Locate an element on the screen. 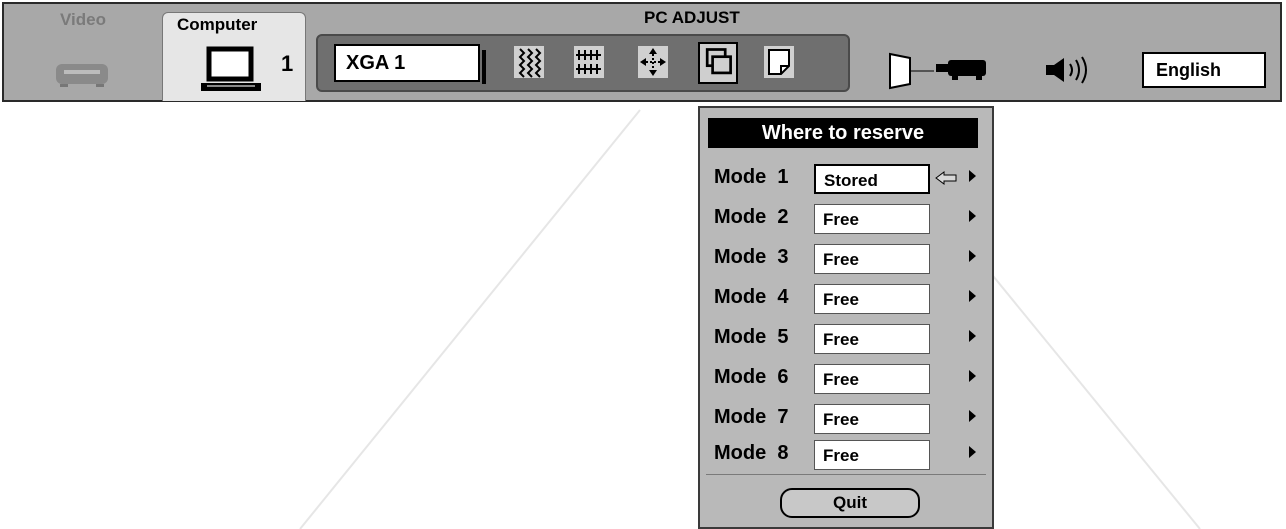  mode-row-6: Mode 6 Free is located at coordinates (846, 378).